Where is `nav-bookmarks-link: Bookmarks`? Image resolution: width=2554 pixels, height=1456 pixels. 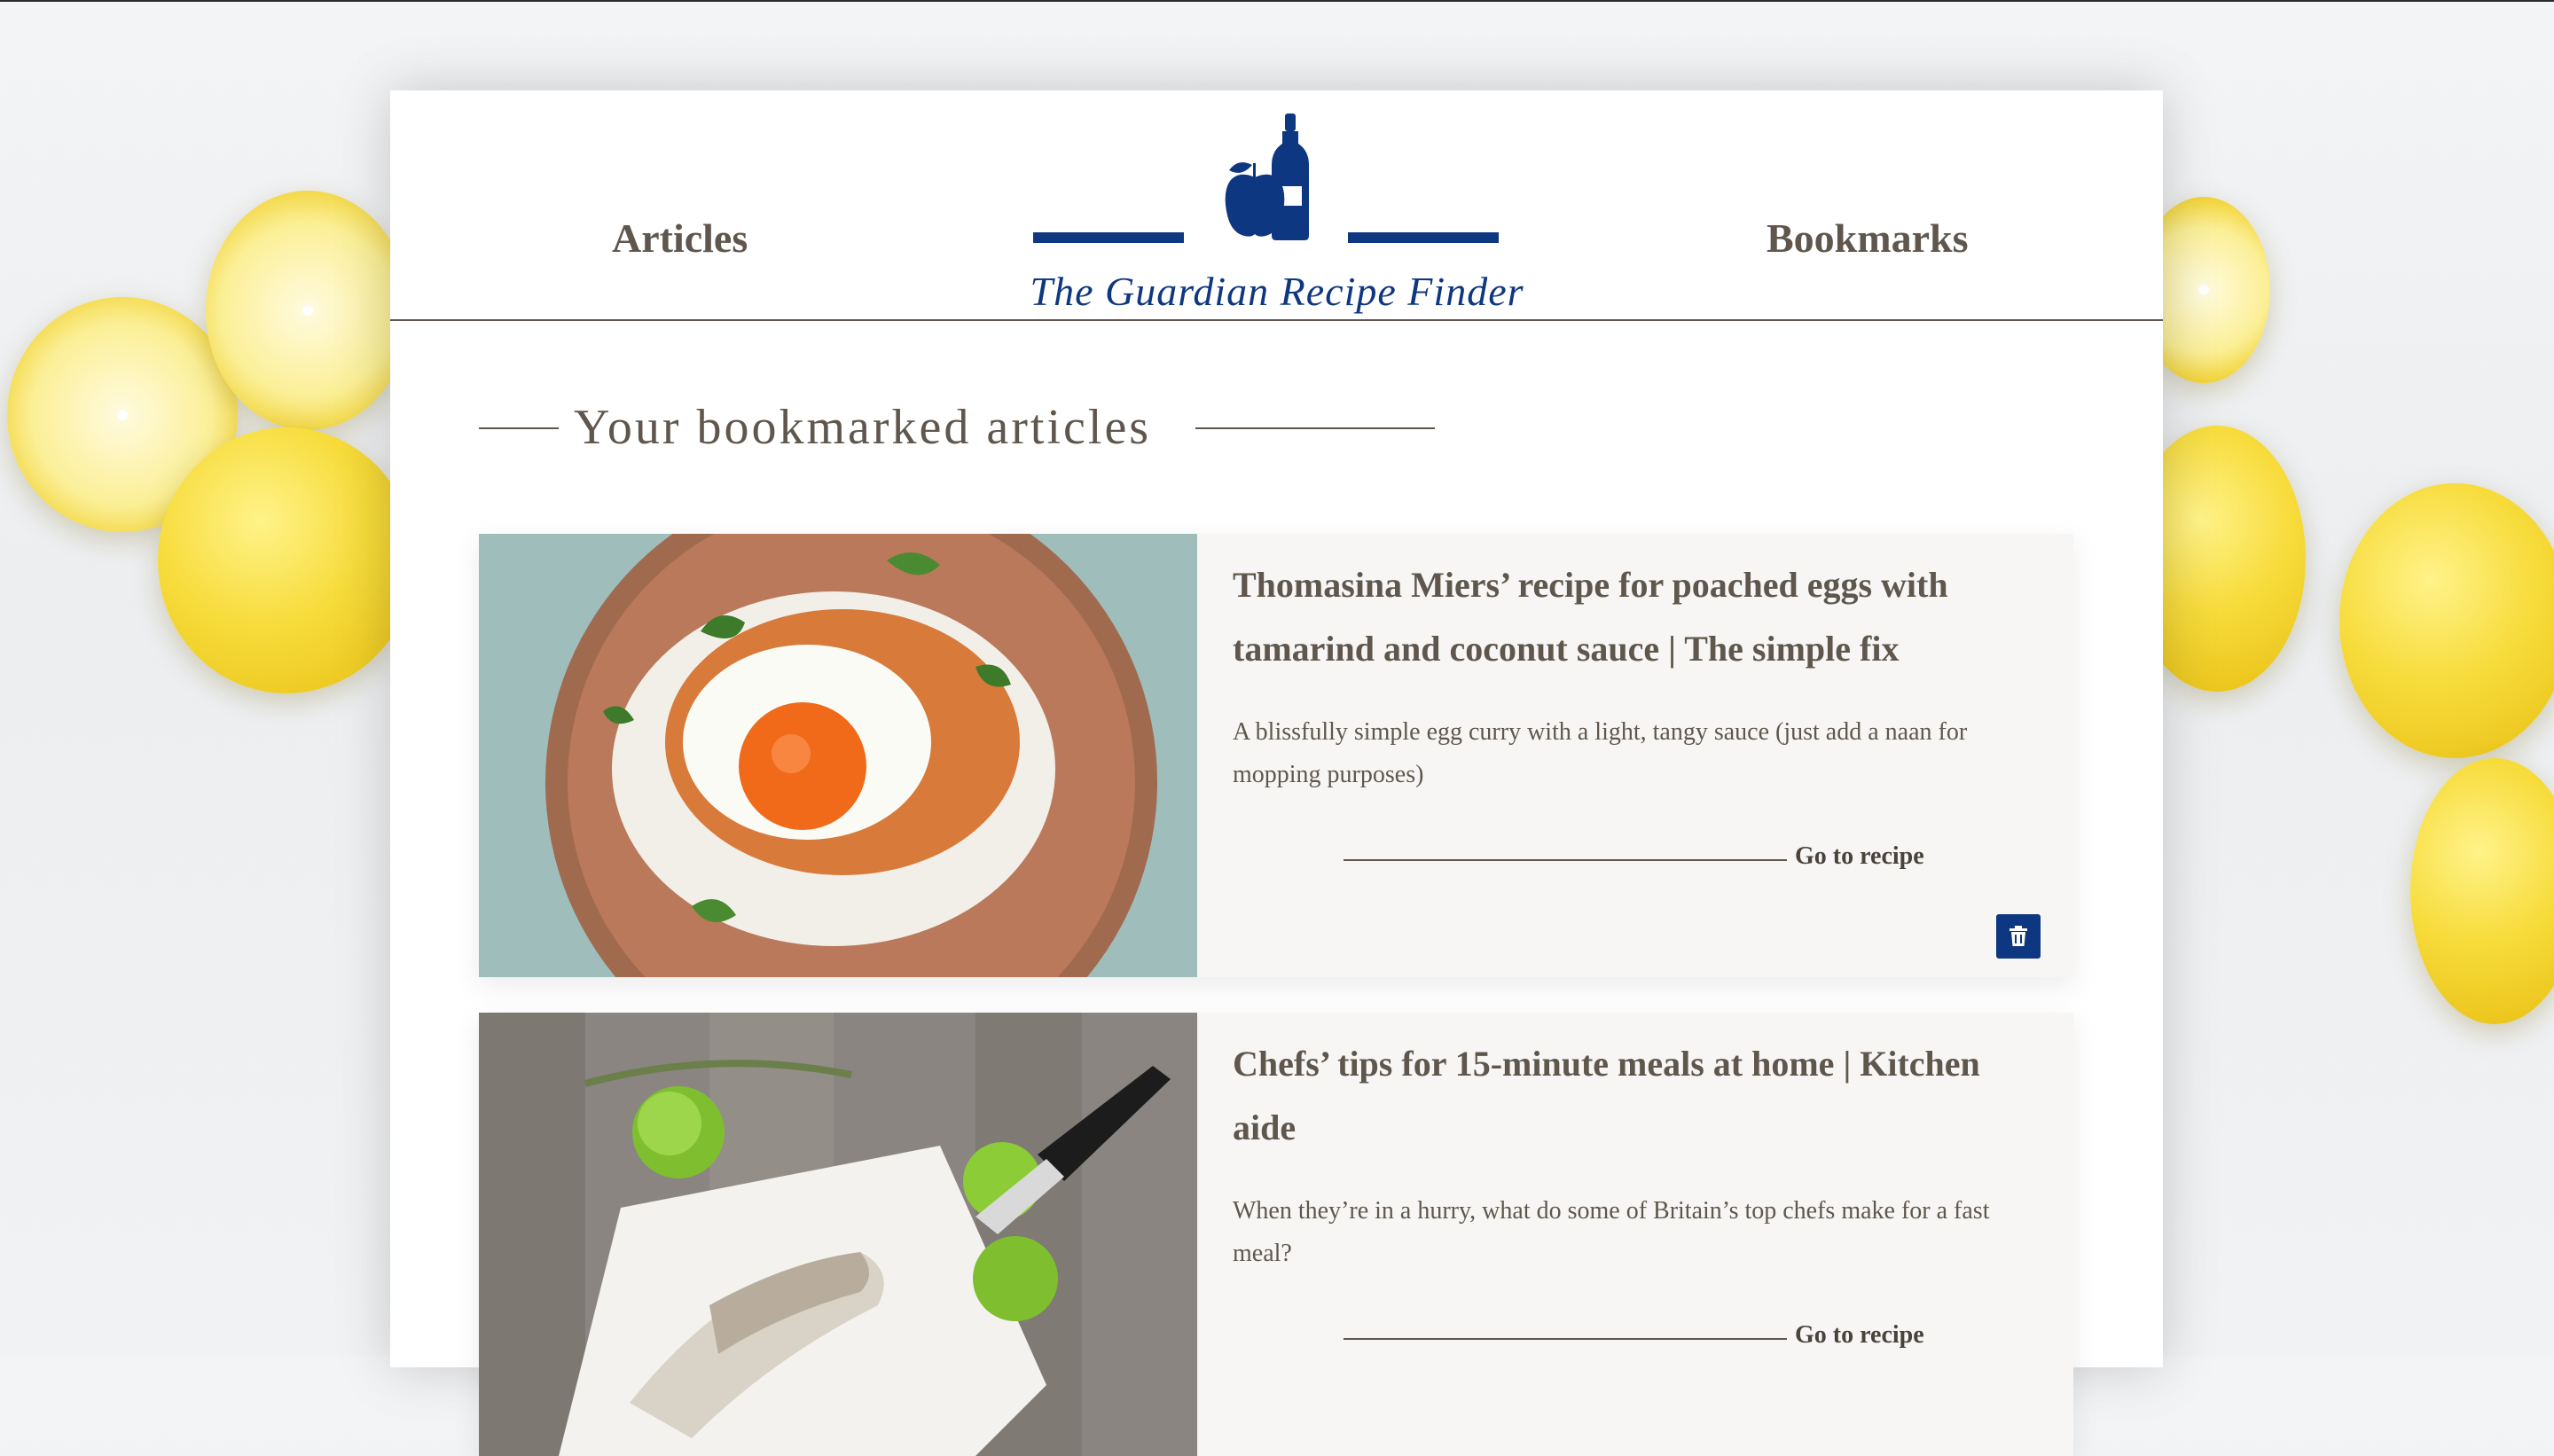
nav-bookmarks-link: Bookmarks is located at coordinates (1867, 238).